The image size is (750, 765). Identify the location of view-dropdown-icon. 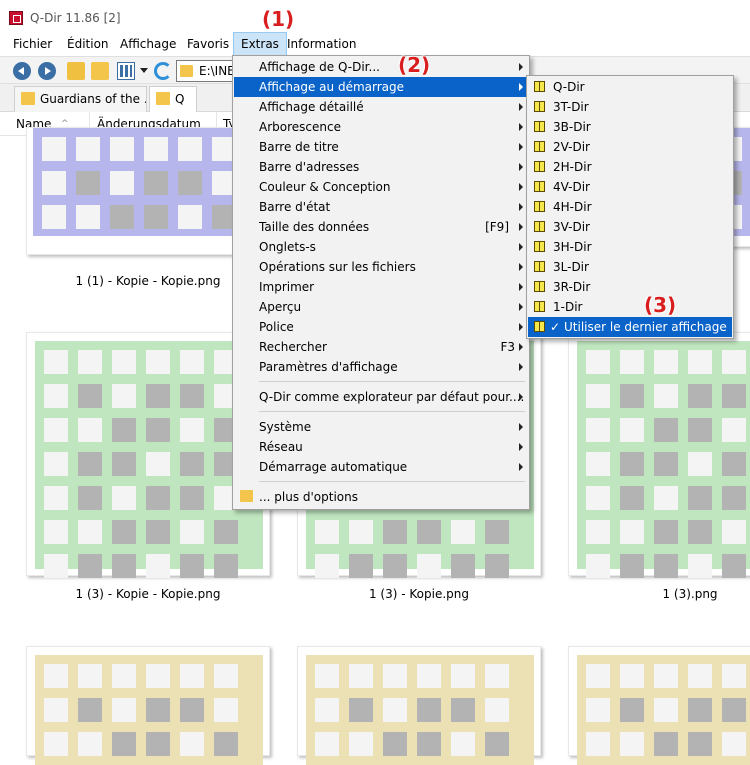
(144, 70).